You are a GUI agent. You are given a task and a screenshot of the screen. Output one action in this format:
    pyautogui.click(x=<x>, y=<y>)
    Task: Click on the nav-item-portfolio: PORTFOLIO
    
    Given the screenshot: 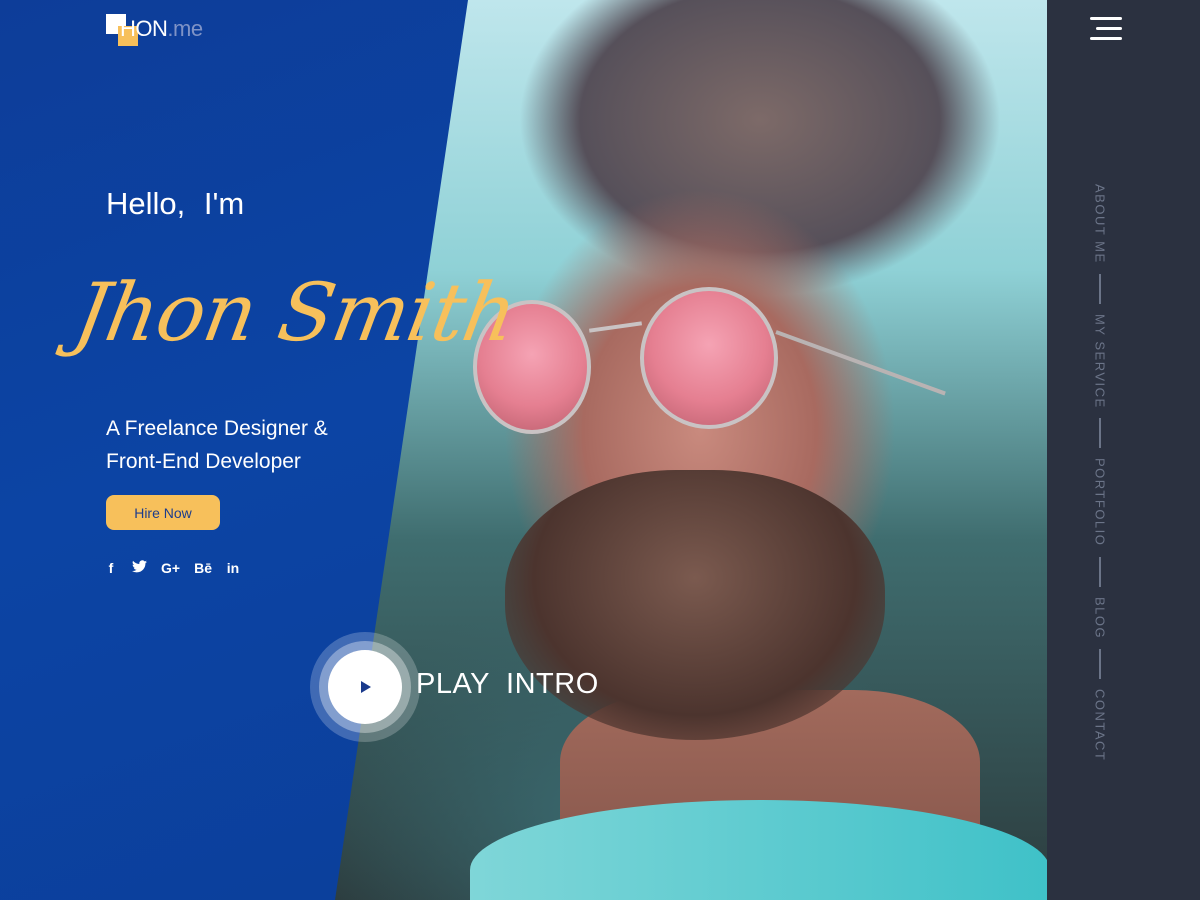 What is the action you would take?
    pyautogui.click(x=1100, y=502)
    